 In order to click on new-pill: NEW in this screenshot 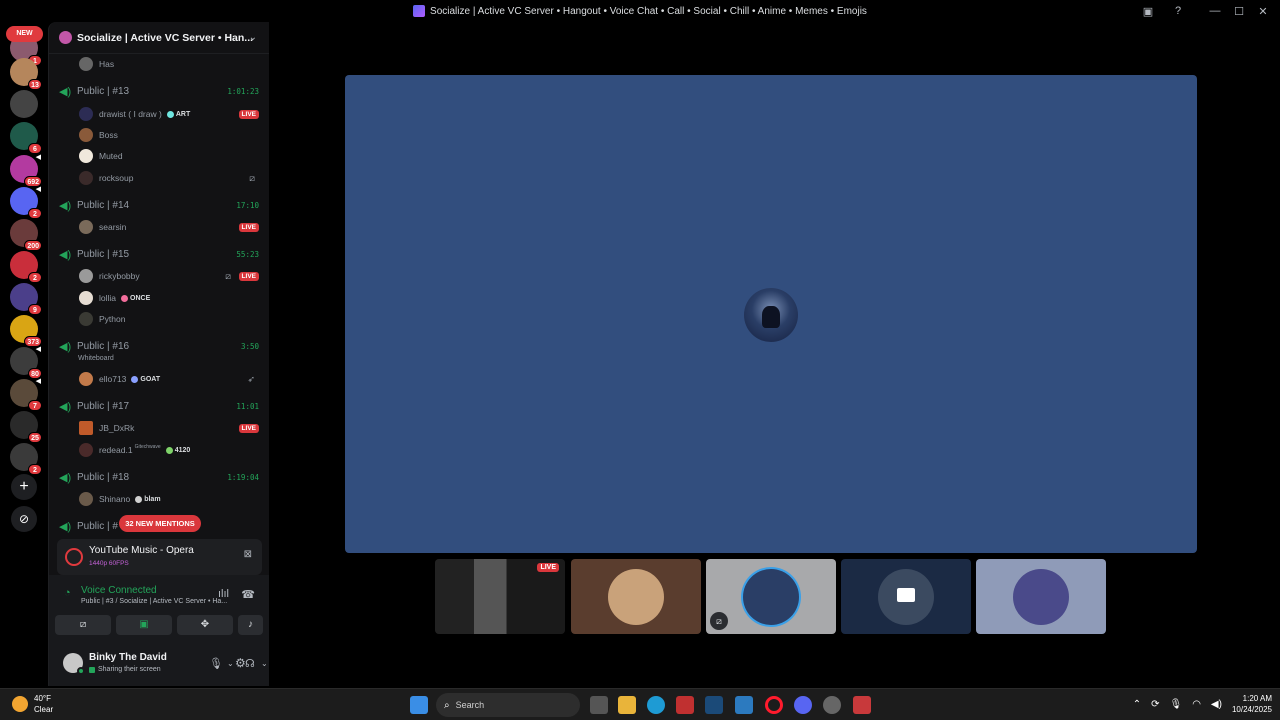, I will do `click(24, 34)`.